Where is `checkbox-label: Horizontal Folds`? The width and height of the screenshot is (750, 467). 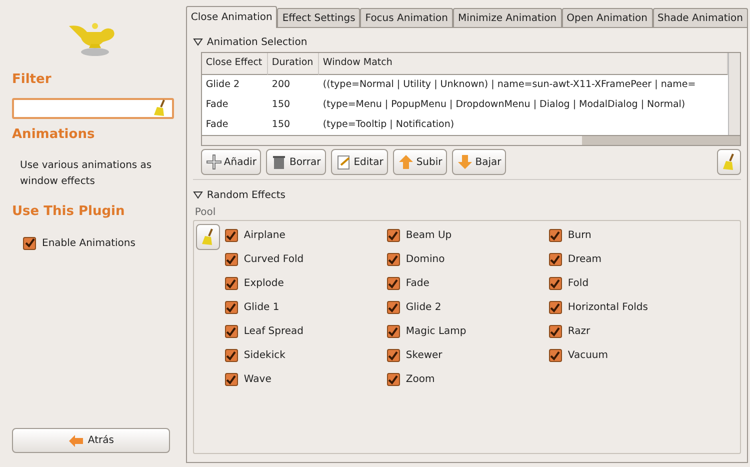
checkbox-label: Horizontal Folds is located at coordinates (608, 308).